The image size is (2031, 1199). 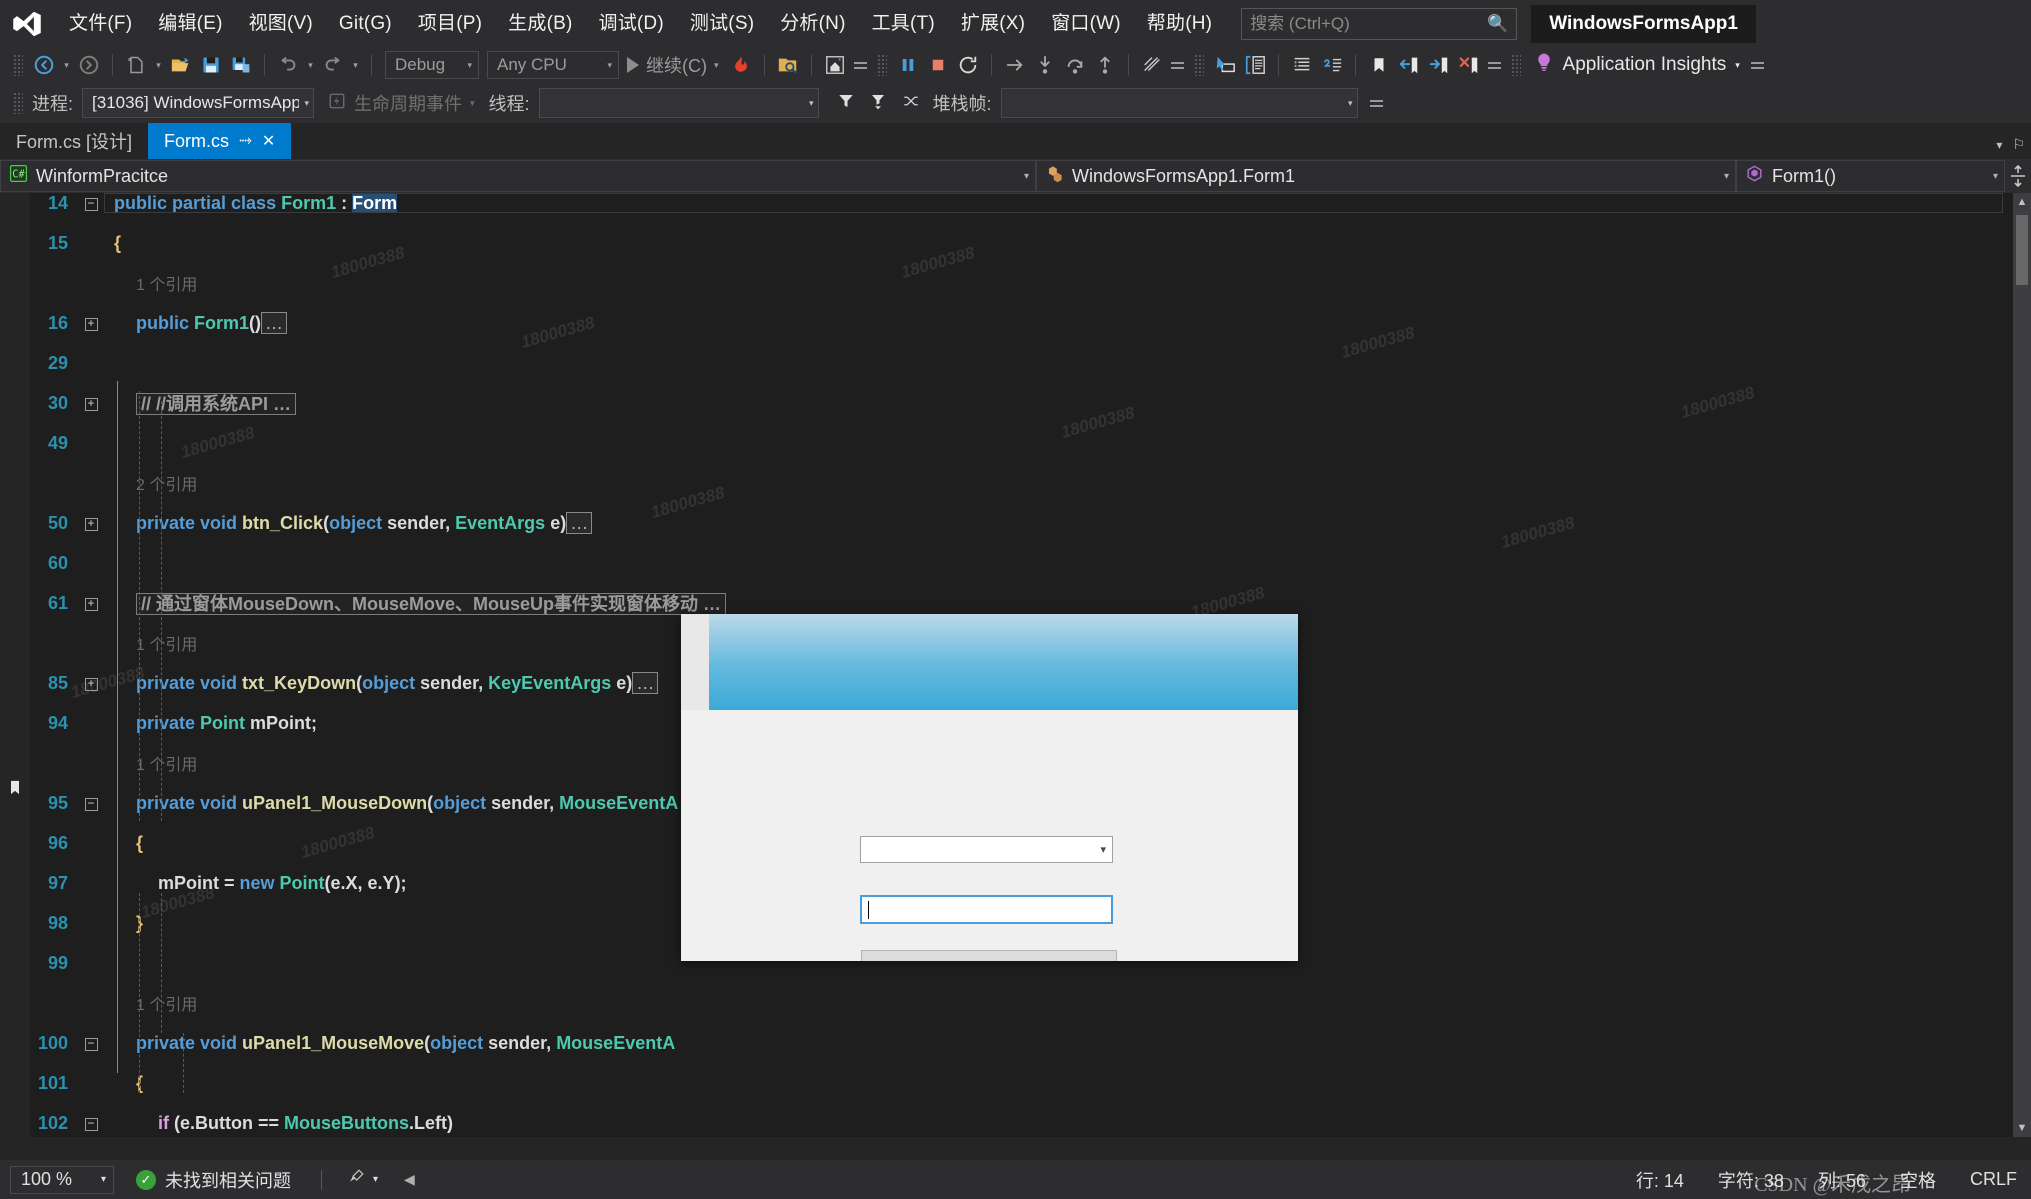 What do you see at coordinates (190, 24) in the screenshot?
I see `menu-item-edit: 编辑(E)` at bounding box center [190, 24].